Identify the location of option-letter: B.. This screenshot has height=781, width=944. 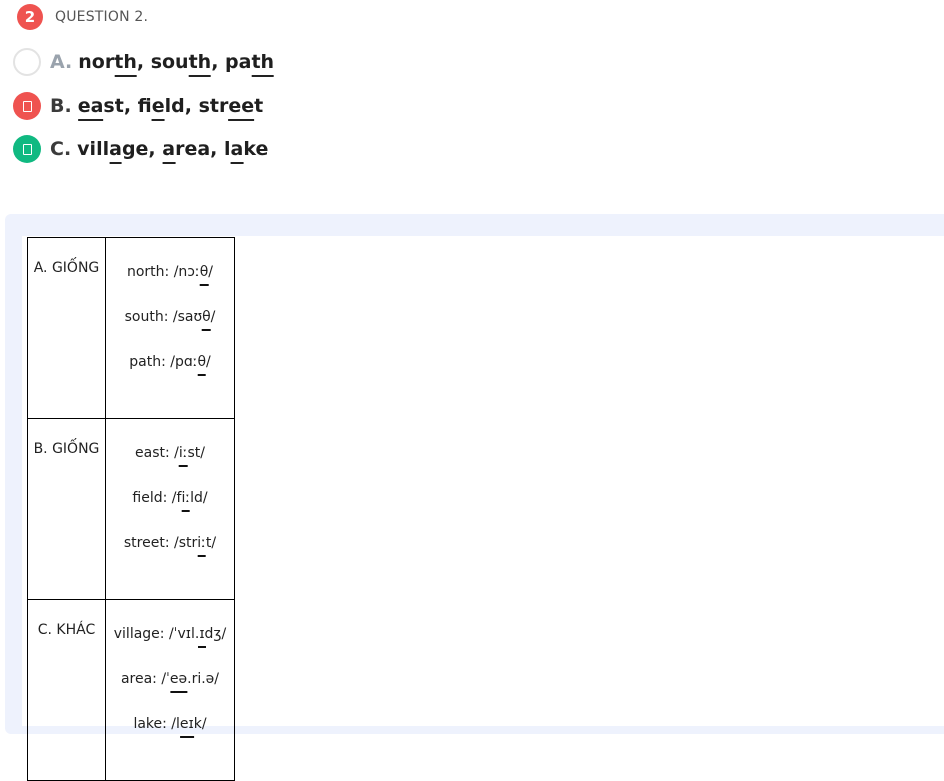
(61, 106).